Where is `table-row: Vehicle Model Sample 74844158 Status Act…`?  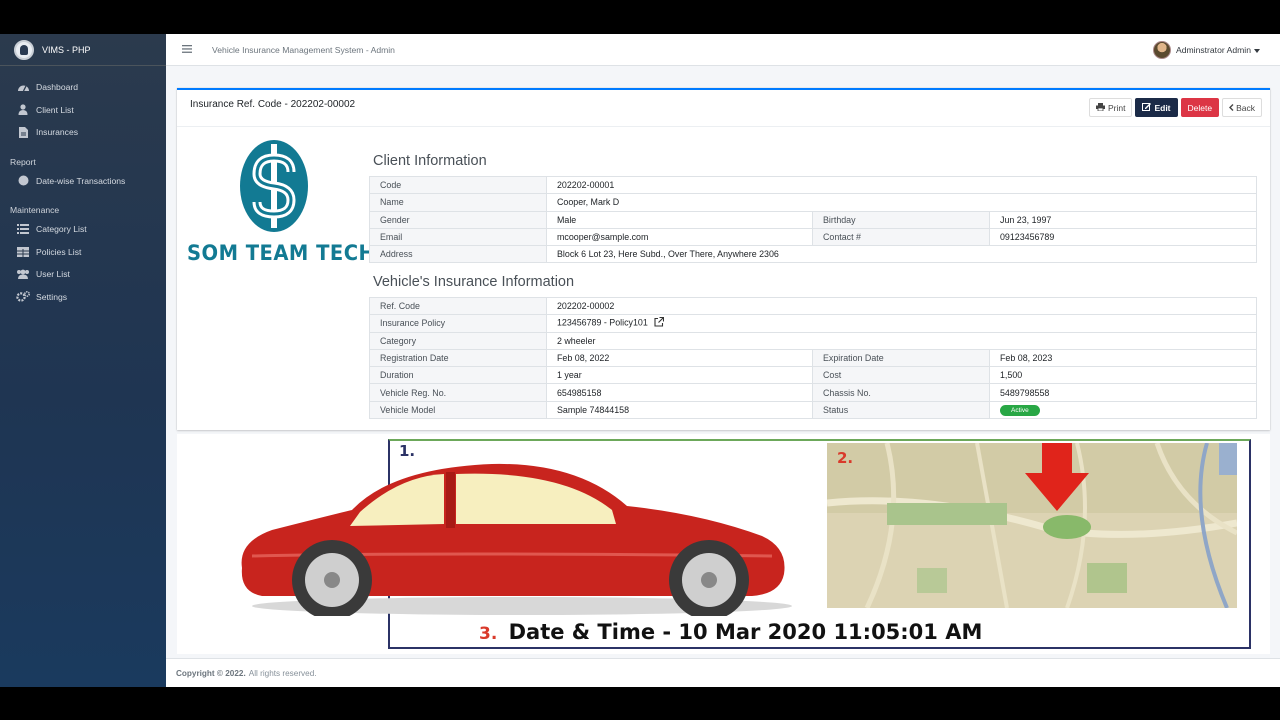 table-row: Vehicle Model Sample 74844158 Status Act… is located at coordinates (813, 410).